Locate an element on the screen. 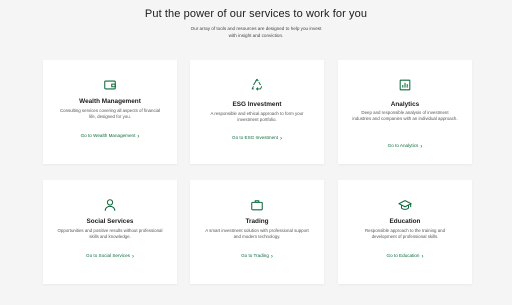 The width and height of the screenshot is (512, 305). wallet-icon is located at coordinates (110, 85).